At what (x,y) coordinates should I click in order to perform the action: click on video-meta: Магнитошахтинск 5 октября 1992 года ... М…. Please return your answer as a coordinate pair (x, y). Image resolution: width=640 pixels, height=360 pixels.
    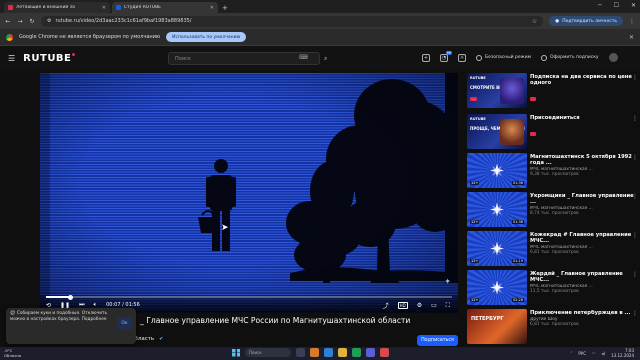
    Looking at the image, I should click on (585, 171).